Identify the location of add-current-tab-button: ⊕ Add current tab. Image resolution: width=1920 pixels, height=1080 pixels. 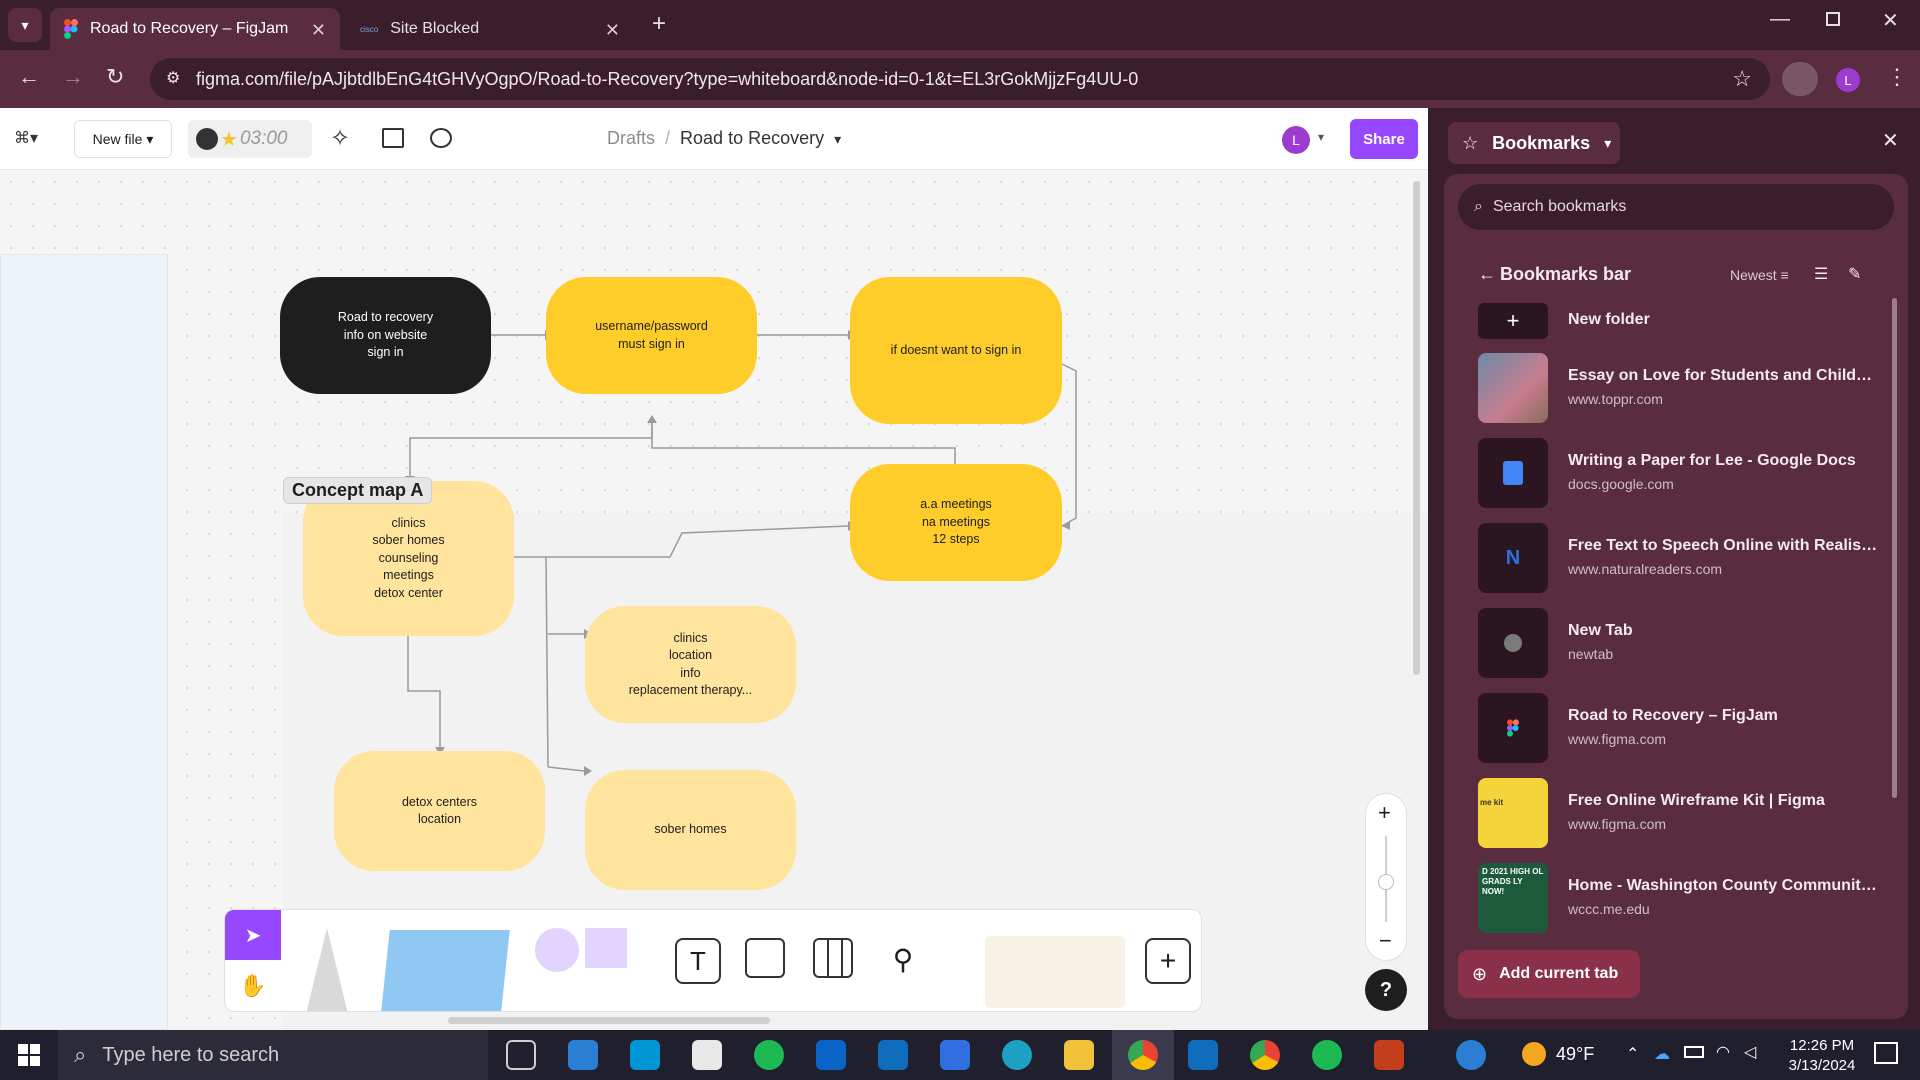
(1549, 974).